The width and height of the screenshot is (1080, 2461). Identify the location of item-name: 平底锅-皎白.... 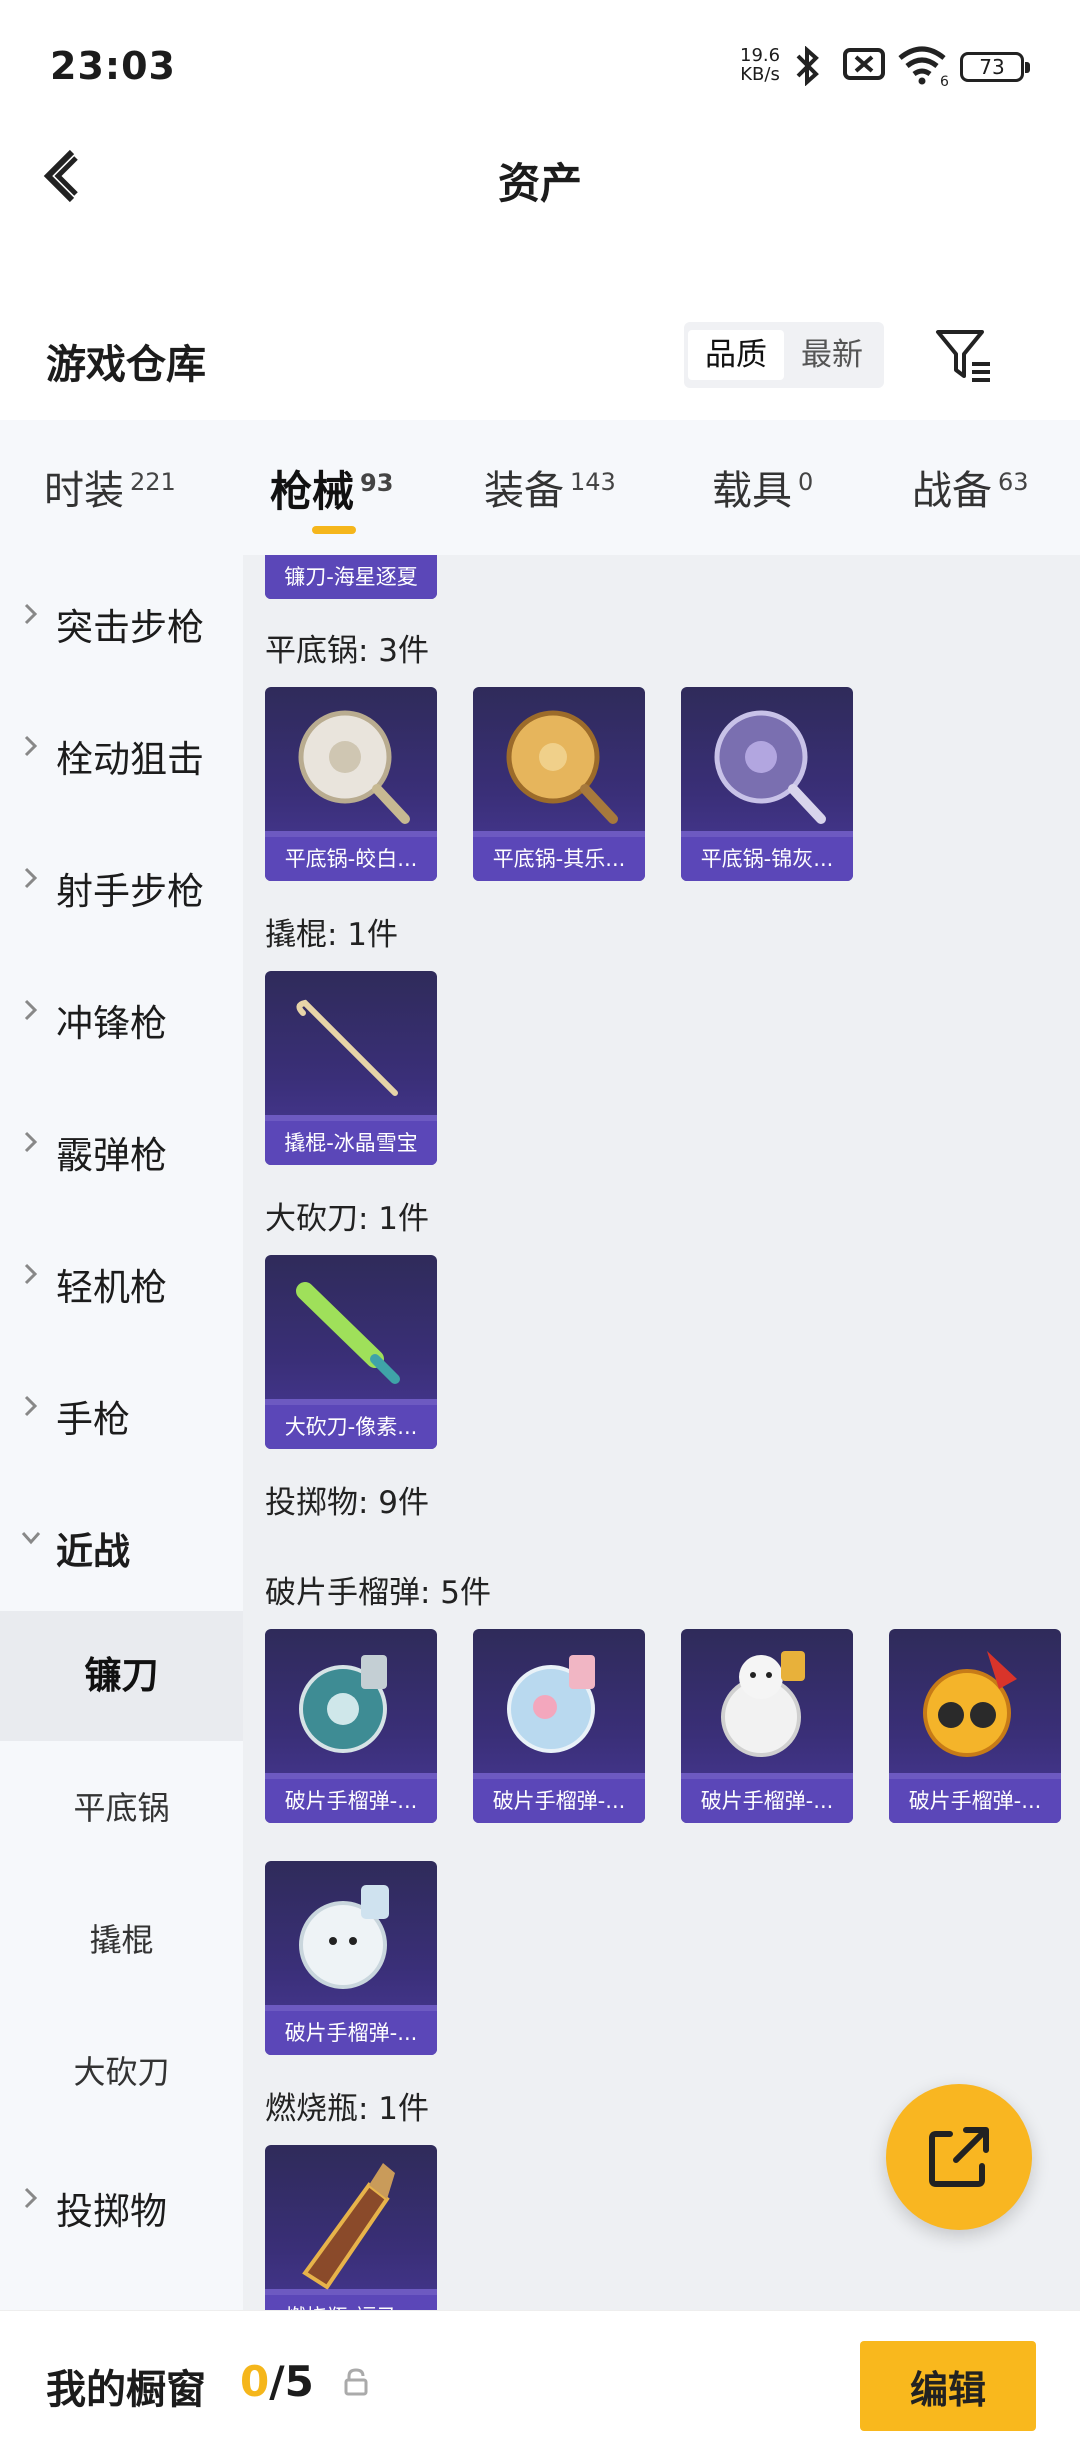
(351, 859).